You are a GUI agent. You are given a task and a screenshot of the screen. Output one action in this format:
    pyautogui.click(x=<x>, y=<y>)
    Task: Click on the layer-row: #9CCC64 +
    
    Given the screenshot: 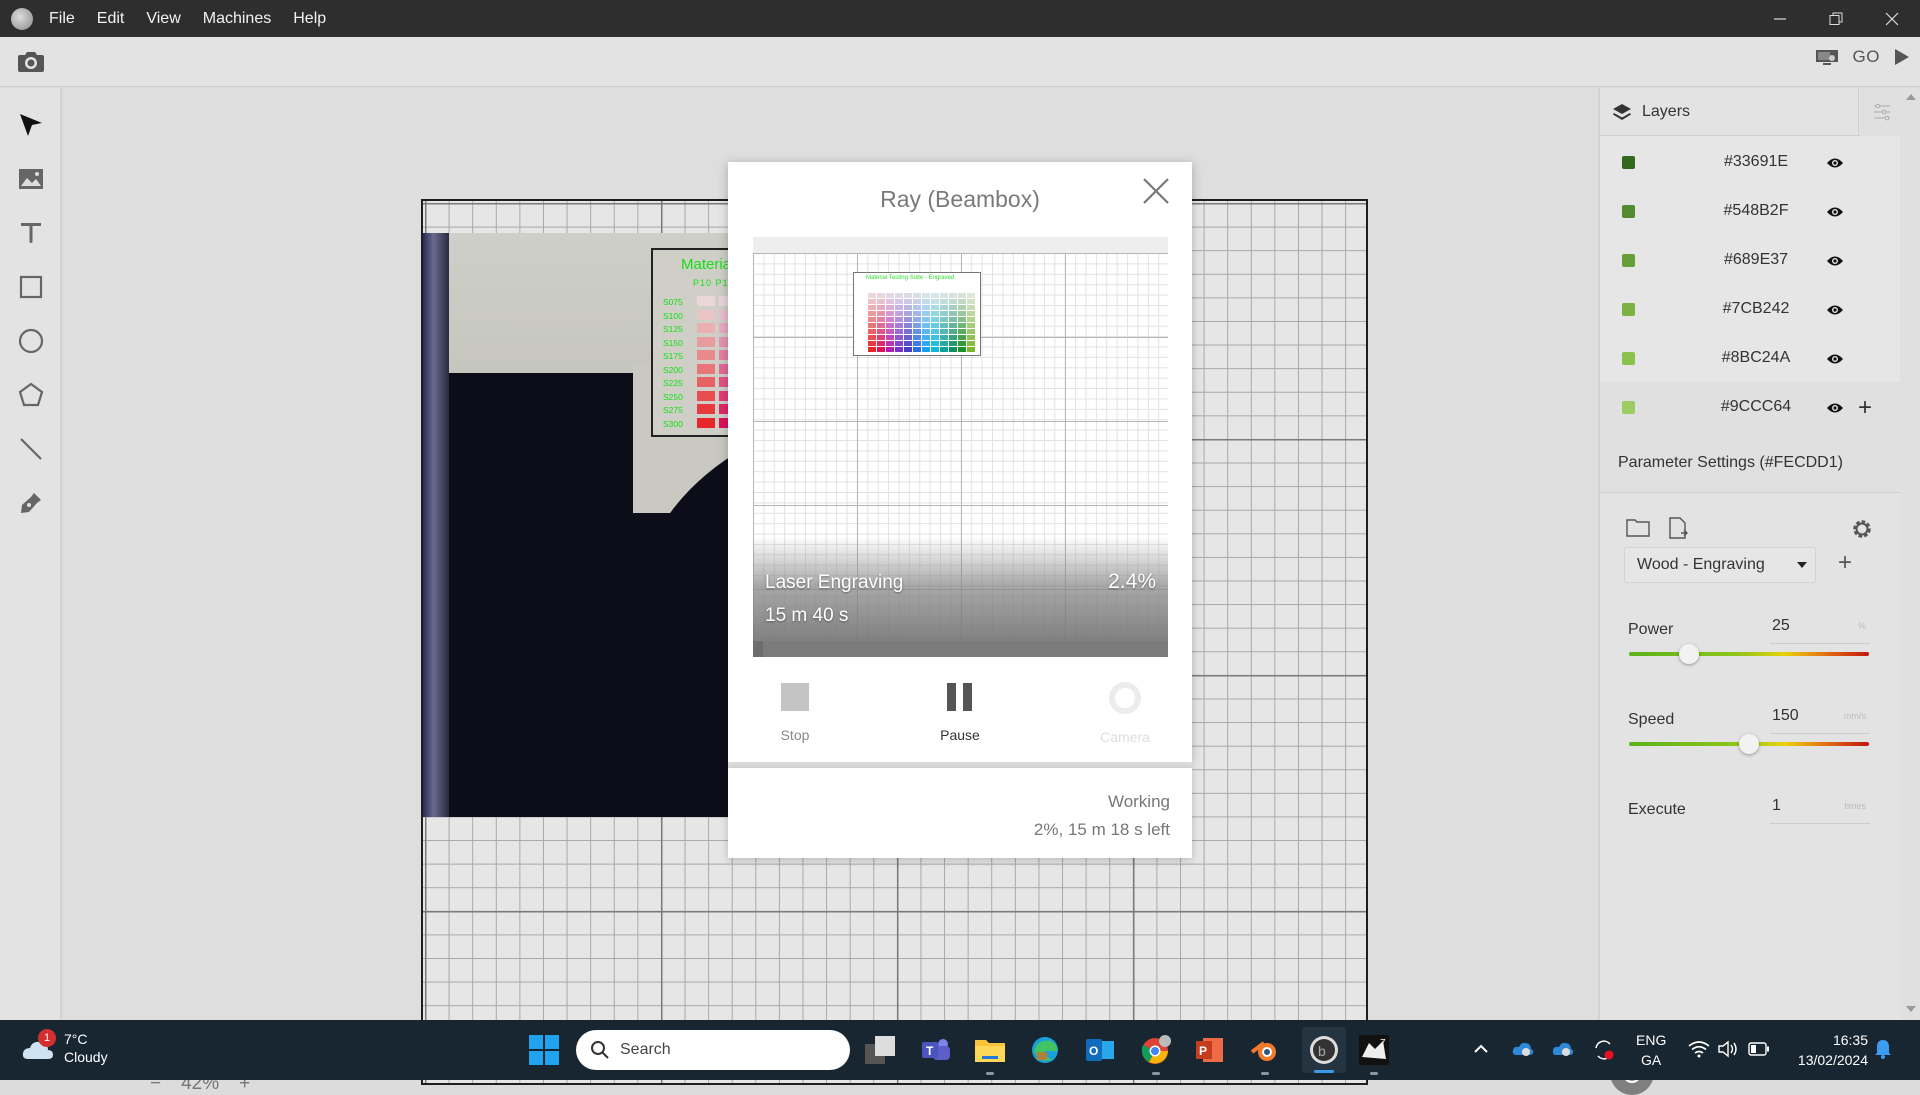 What is the action you would take?
    pyautogui.click(x=1750, y=408)
    